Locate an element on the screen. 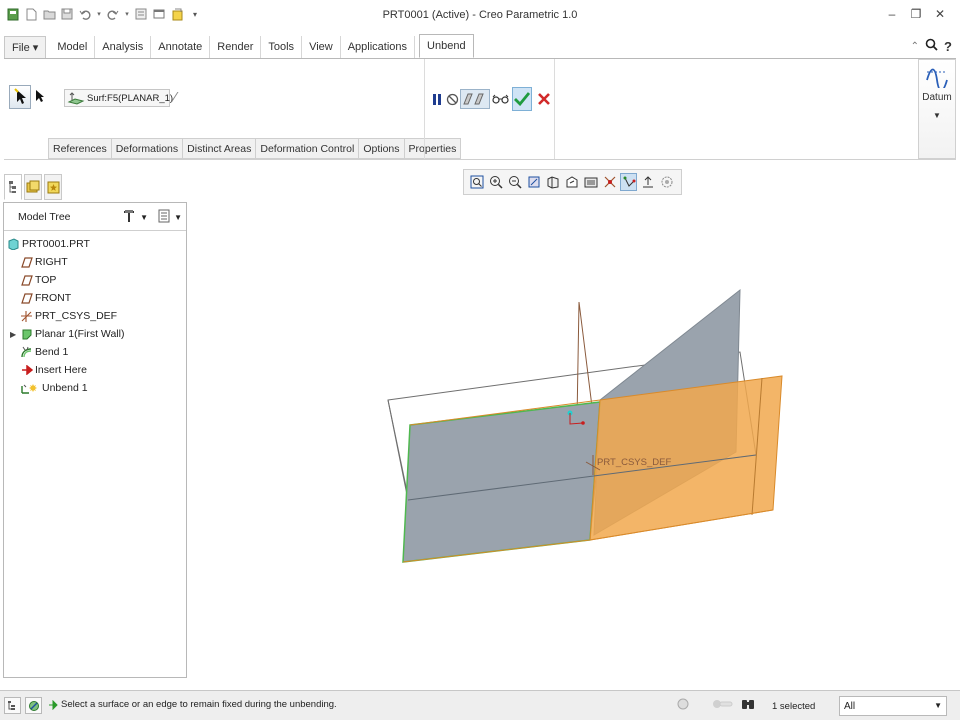 Image resolution: width=960 pixels, height=720 pixels. csys-axis-end is located at coordinates (583, 423).